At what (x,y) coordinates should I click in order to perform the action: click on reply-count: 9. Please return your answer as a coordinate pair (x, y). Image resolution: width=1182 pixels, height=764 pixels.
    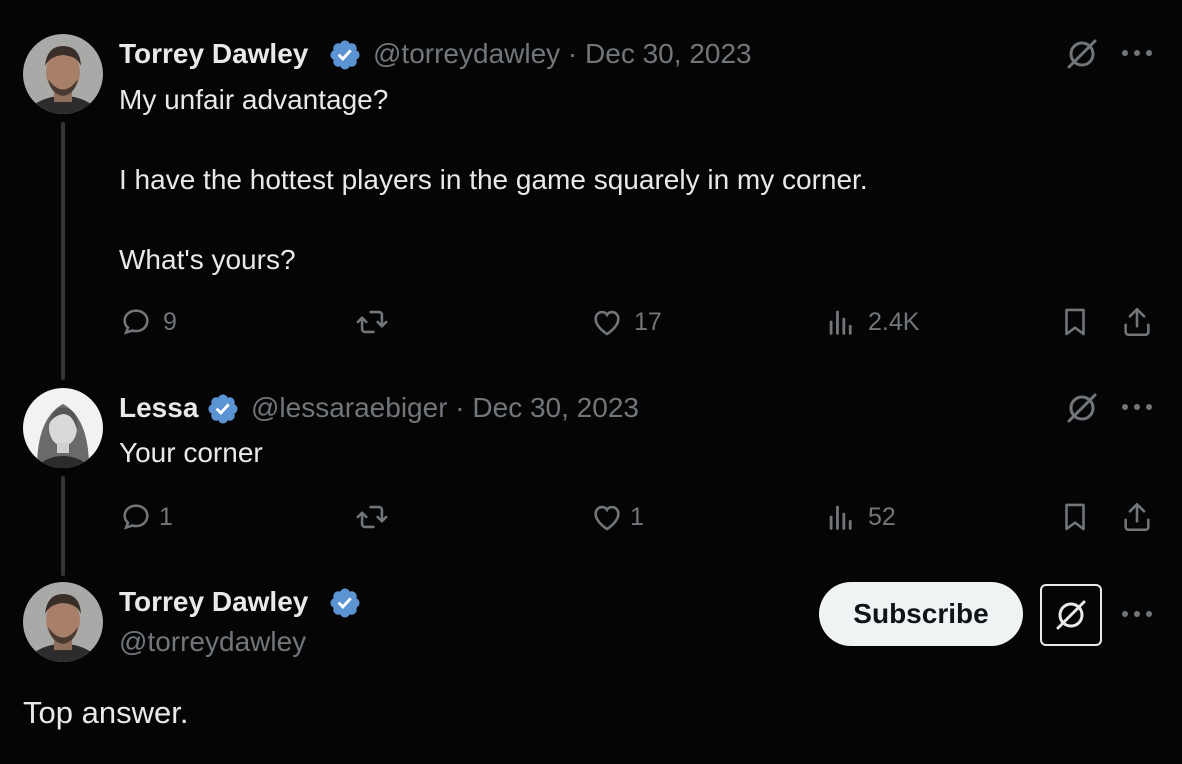
    Looking at the image, I should click on (170, 321).